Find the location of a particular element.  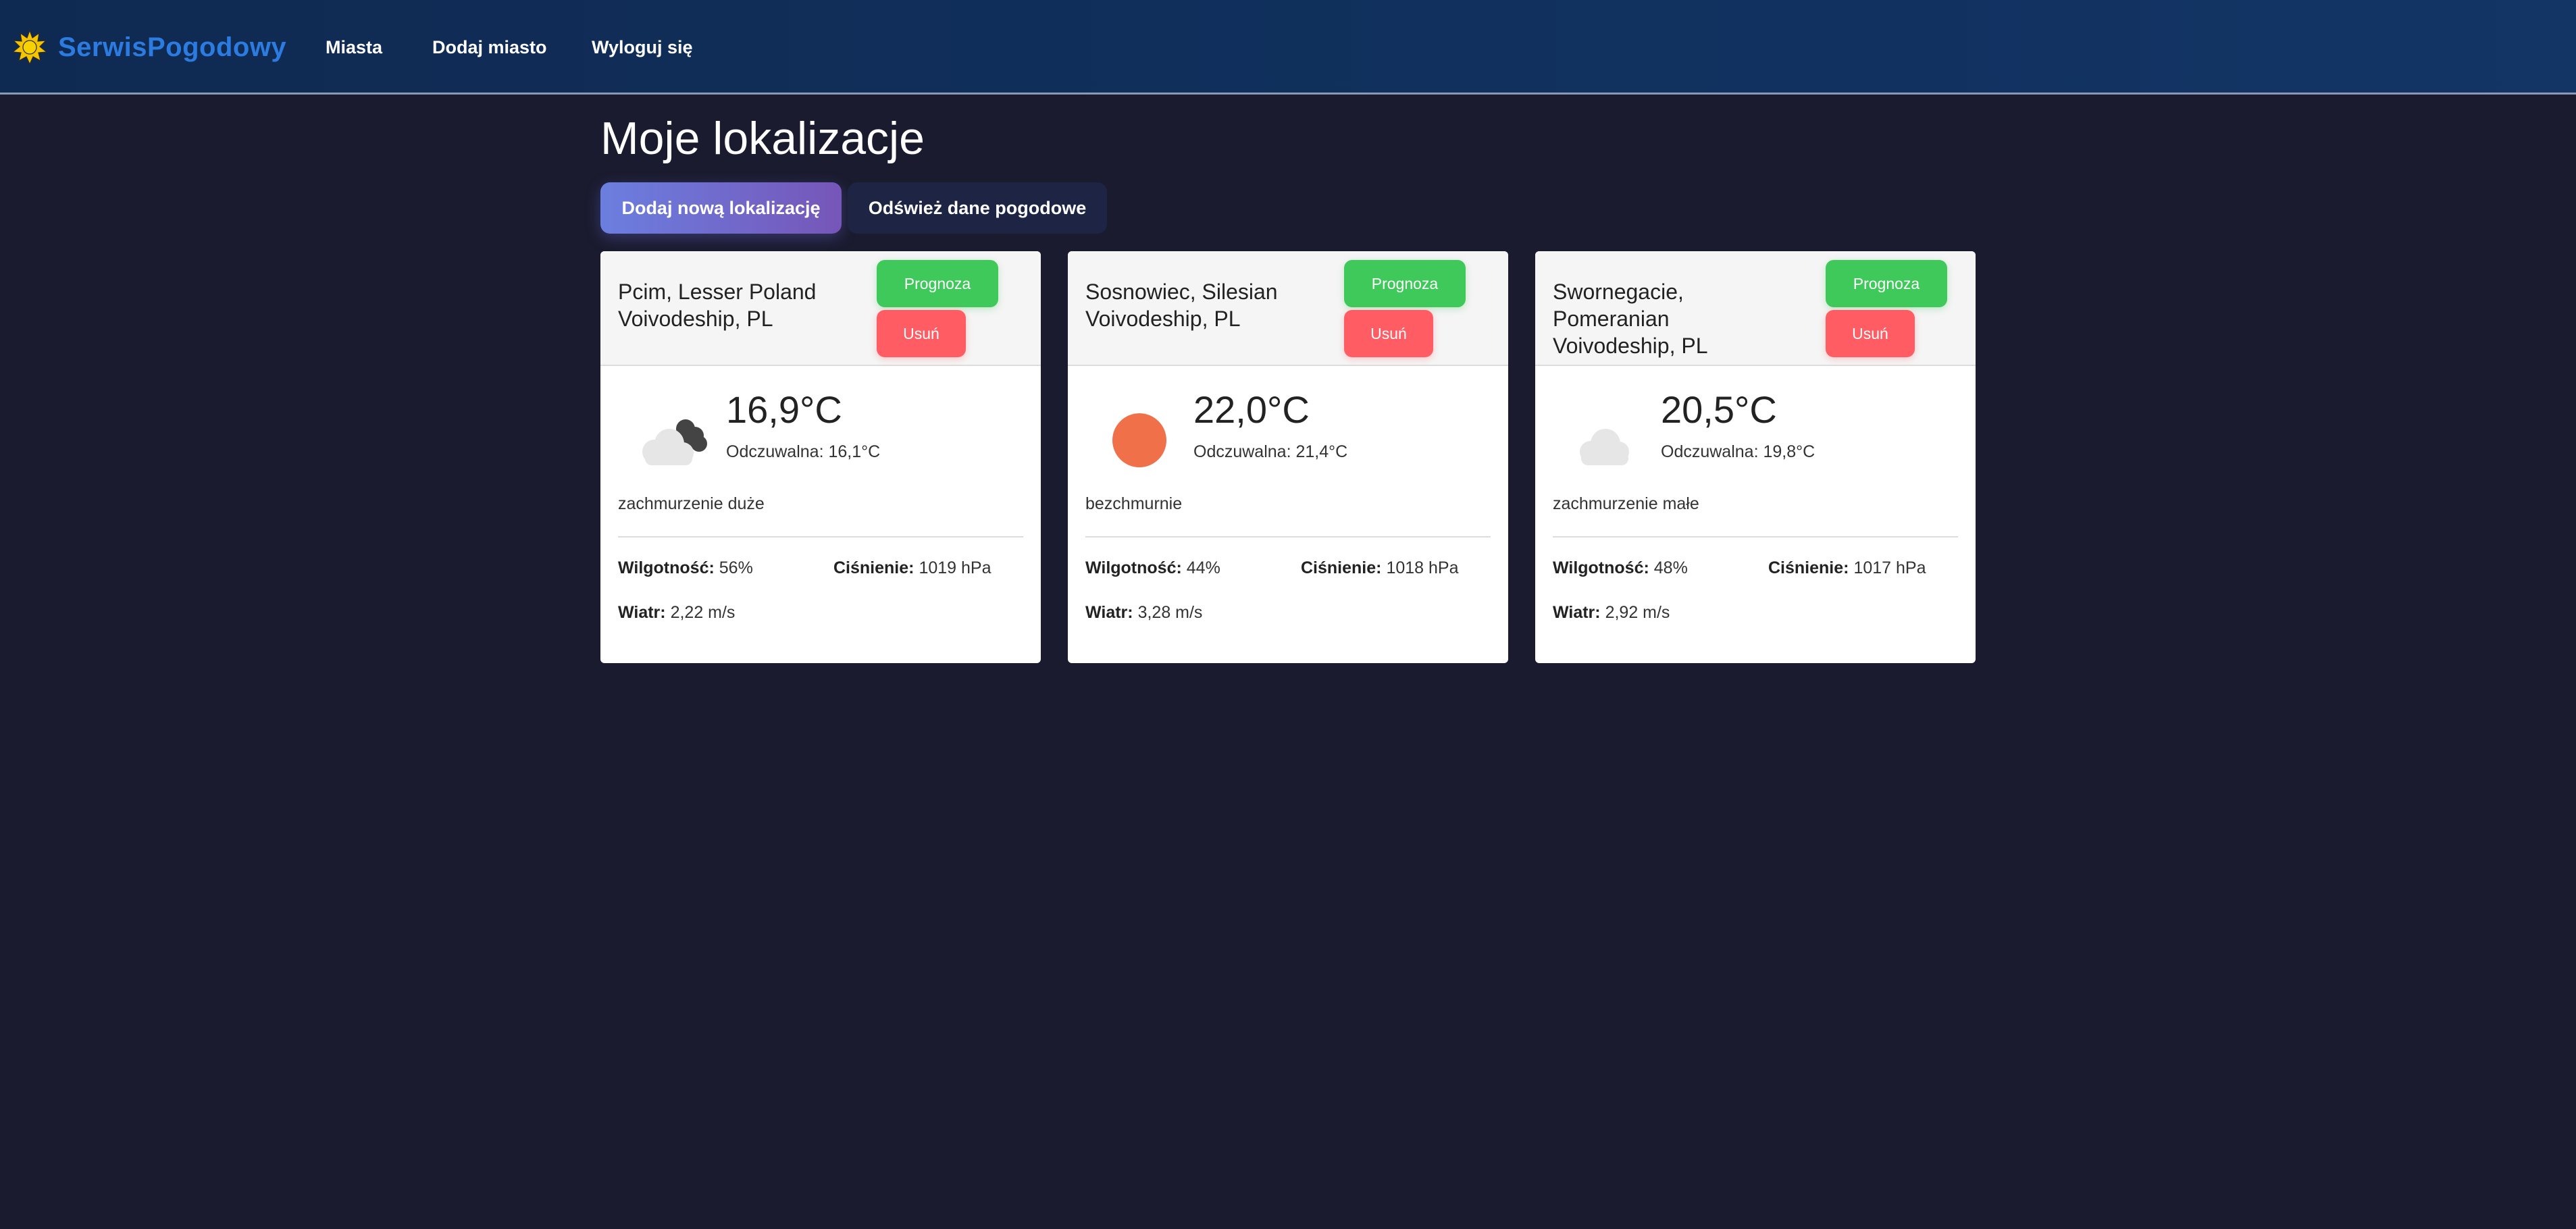

wind-value: 3,28 m/s is located at coordinates (1170, 613).